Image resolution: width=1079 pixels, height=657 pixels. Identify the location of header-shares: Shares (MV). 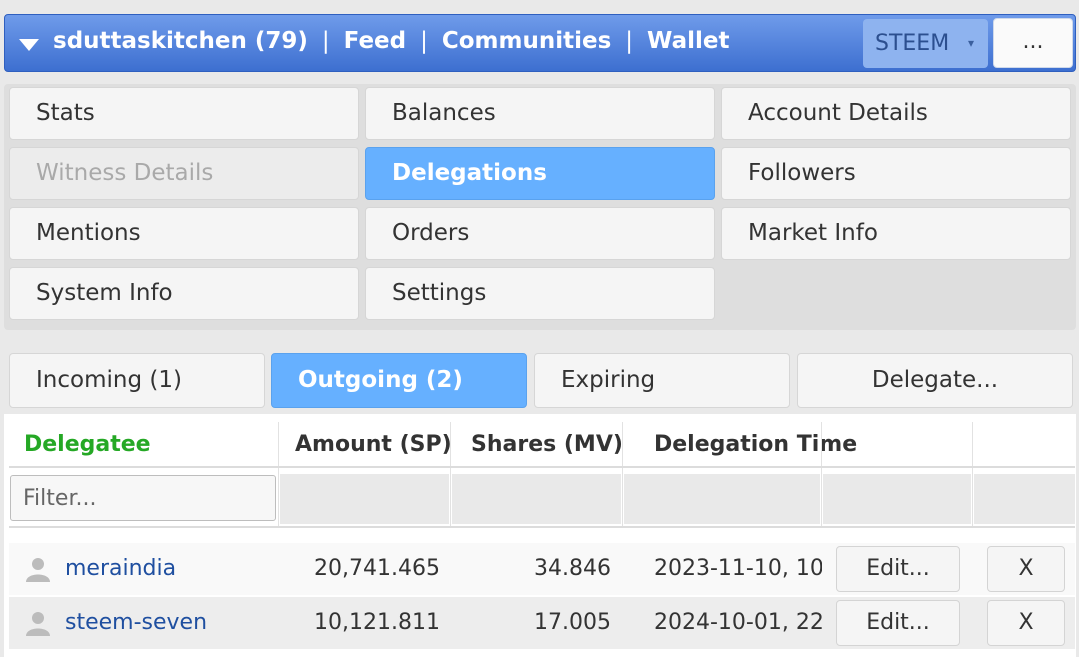
(547, 440).